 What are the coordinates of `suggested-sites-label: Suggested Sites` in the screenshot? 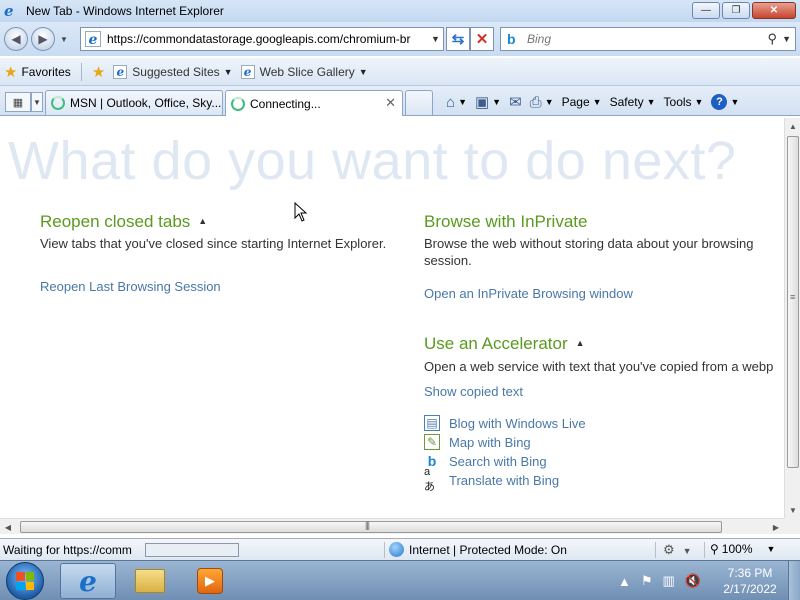 It's located at (176, 71).